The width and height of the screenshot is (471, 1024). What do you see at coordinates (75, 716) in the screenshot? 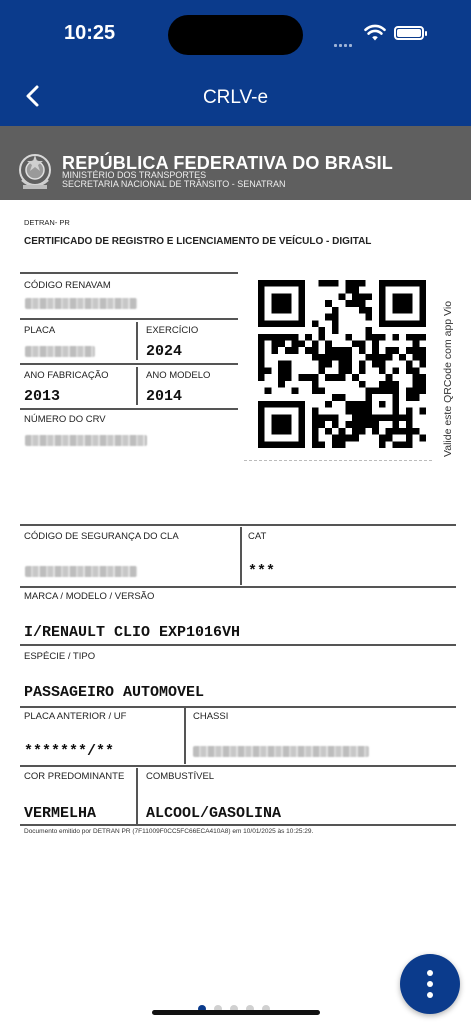
I see `placa-anterior-label: PLACA ANTERIOR / UF` at bounding box center [75, 716].